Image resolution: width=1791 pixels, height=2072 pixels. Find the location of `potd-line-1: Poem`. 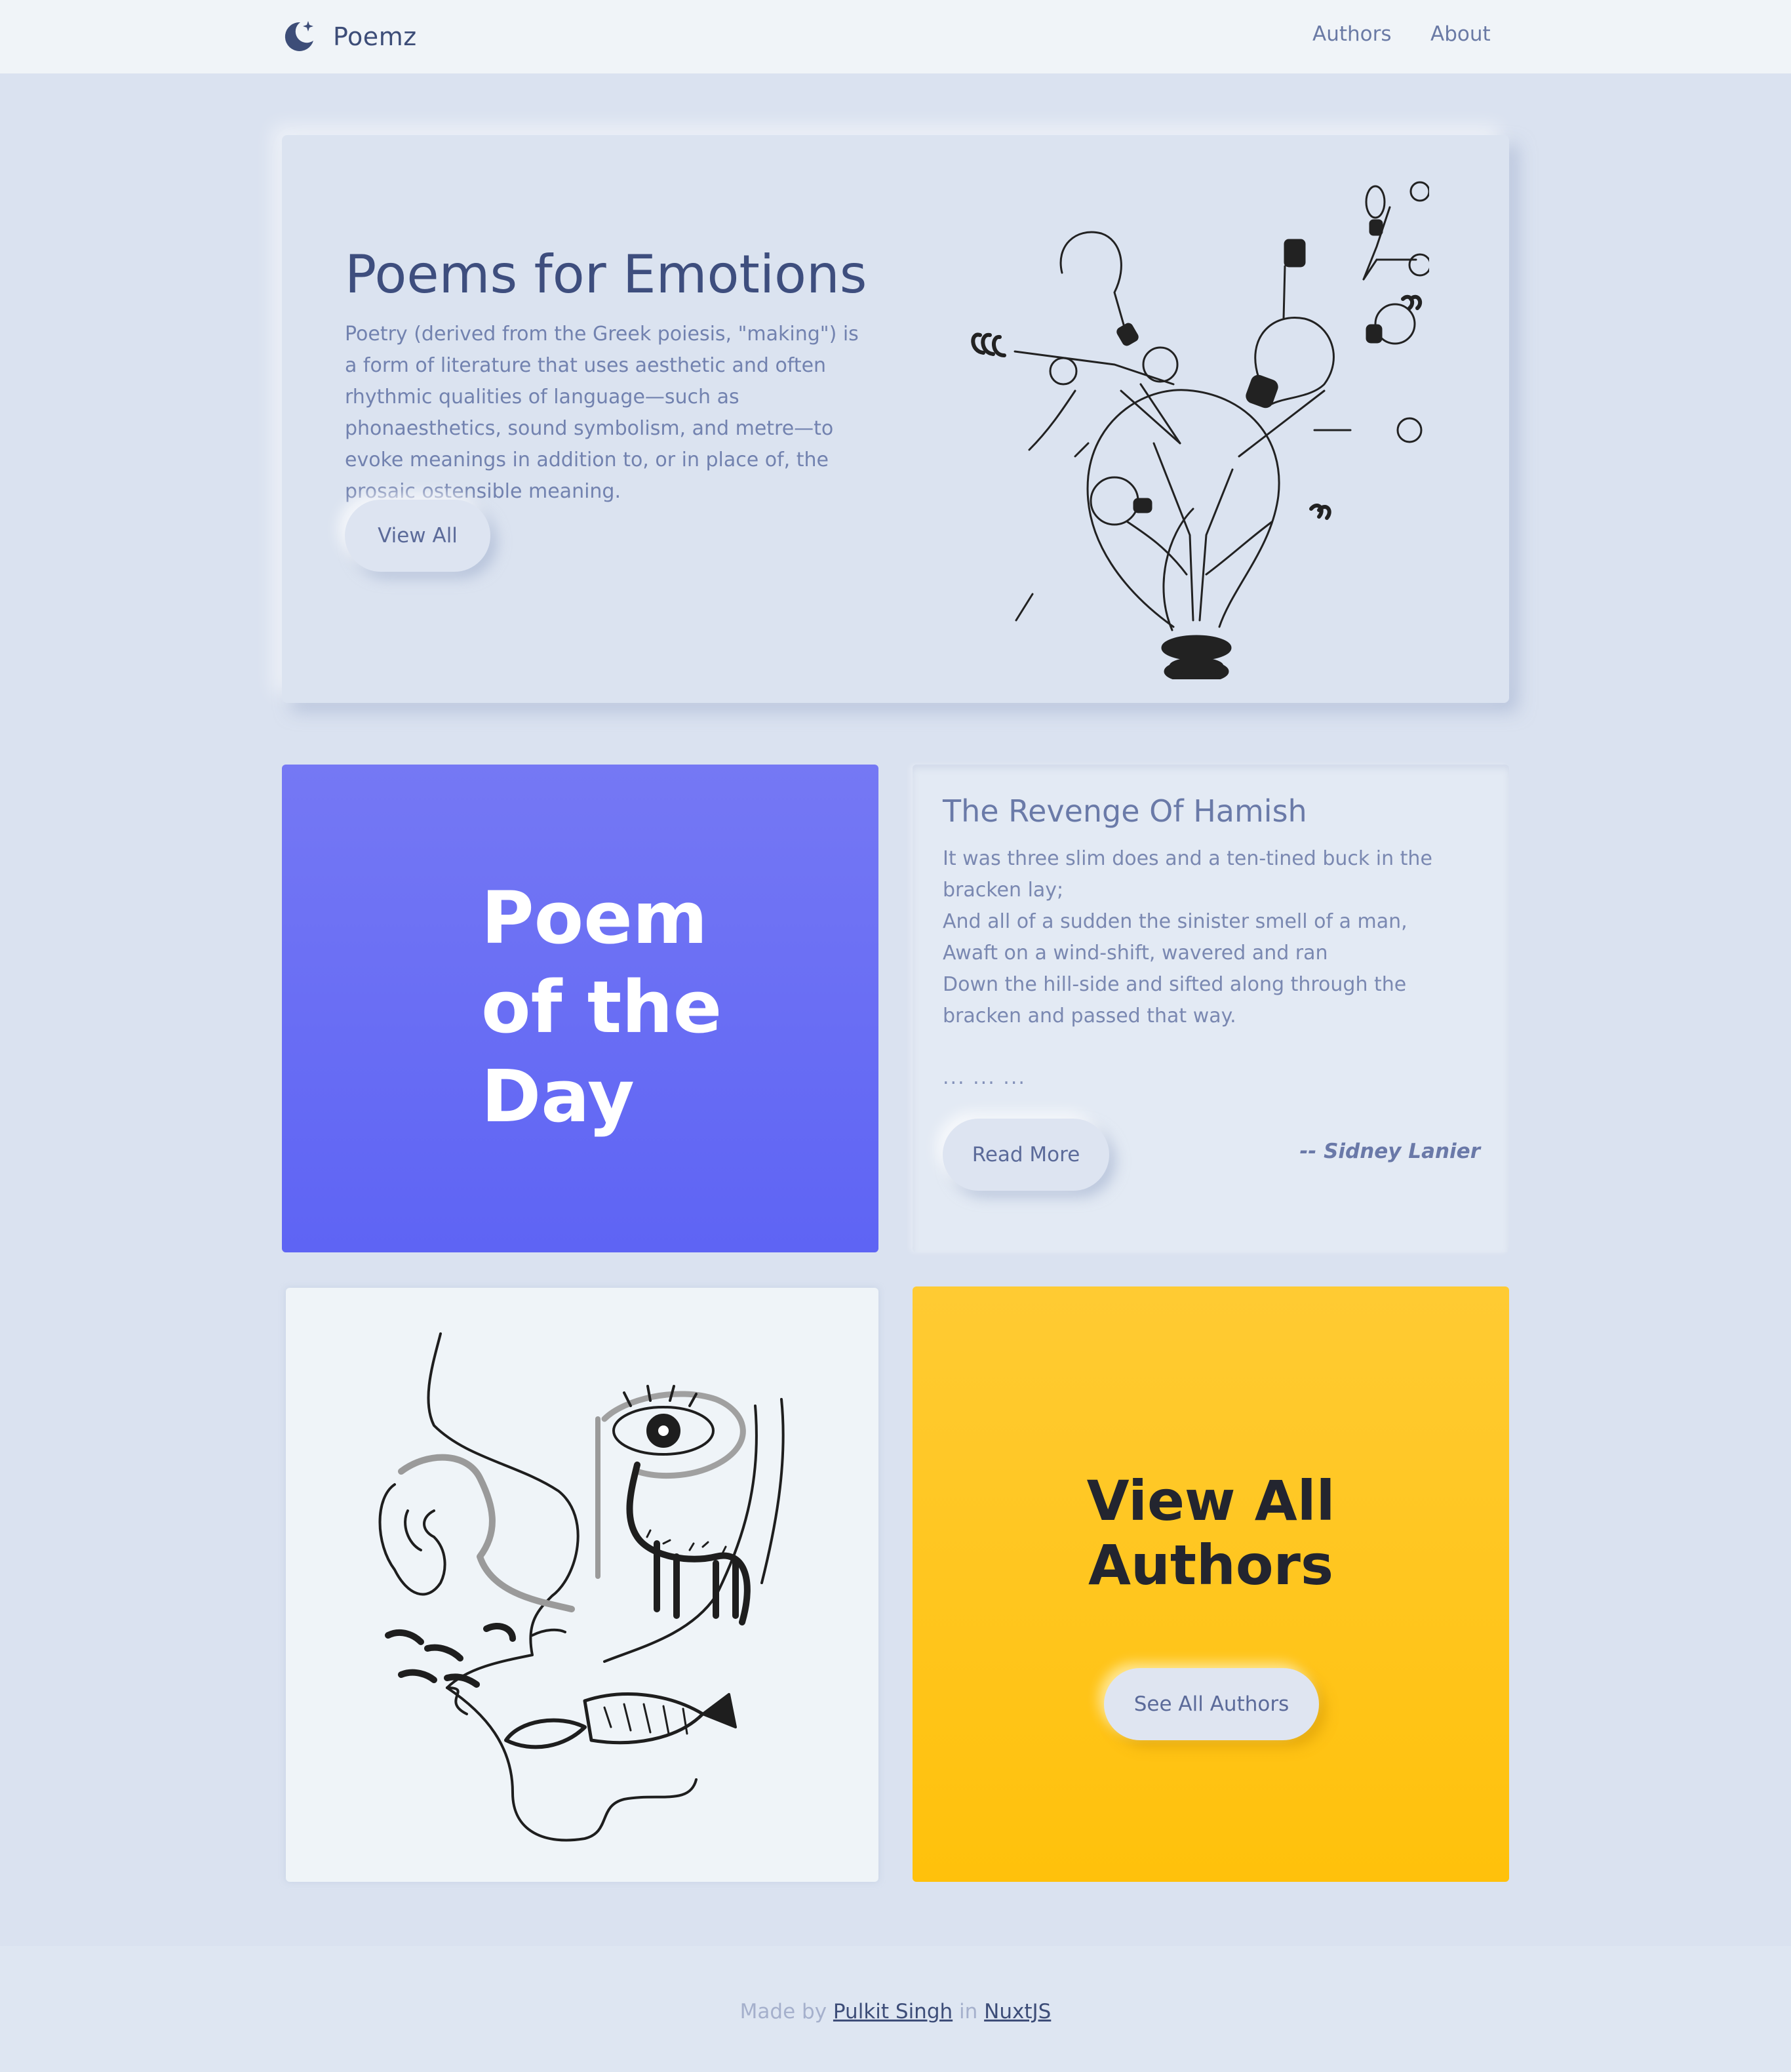

potd-line-1: Poem is located at coordinates (594, 918).